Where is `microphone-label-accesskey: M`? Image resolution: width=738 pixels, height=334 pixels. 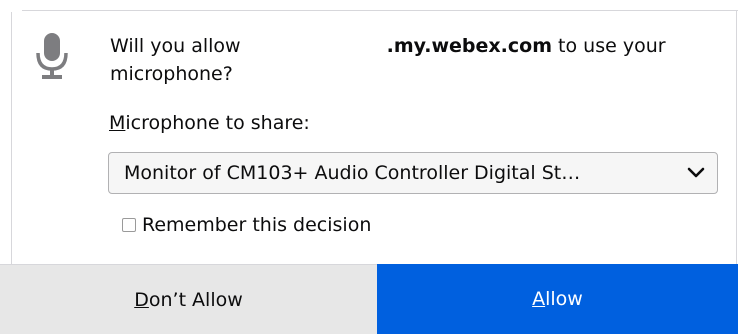 microphone-label-accesskey: M is located at coordinates (117, 123).